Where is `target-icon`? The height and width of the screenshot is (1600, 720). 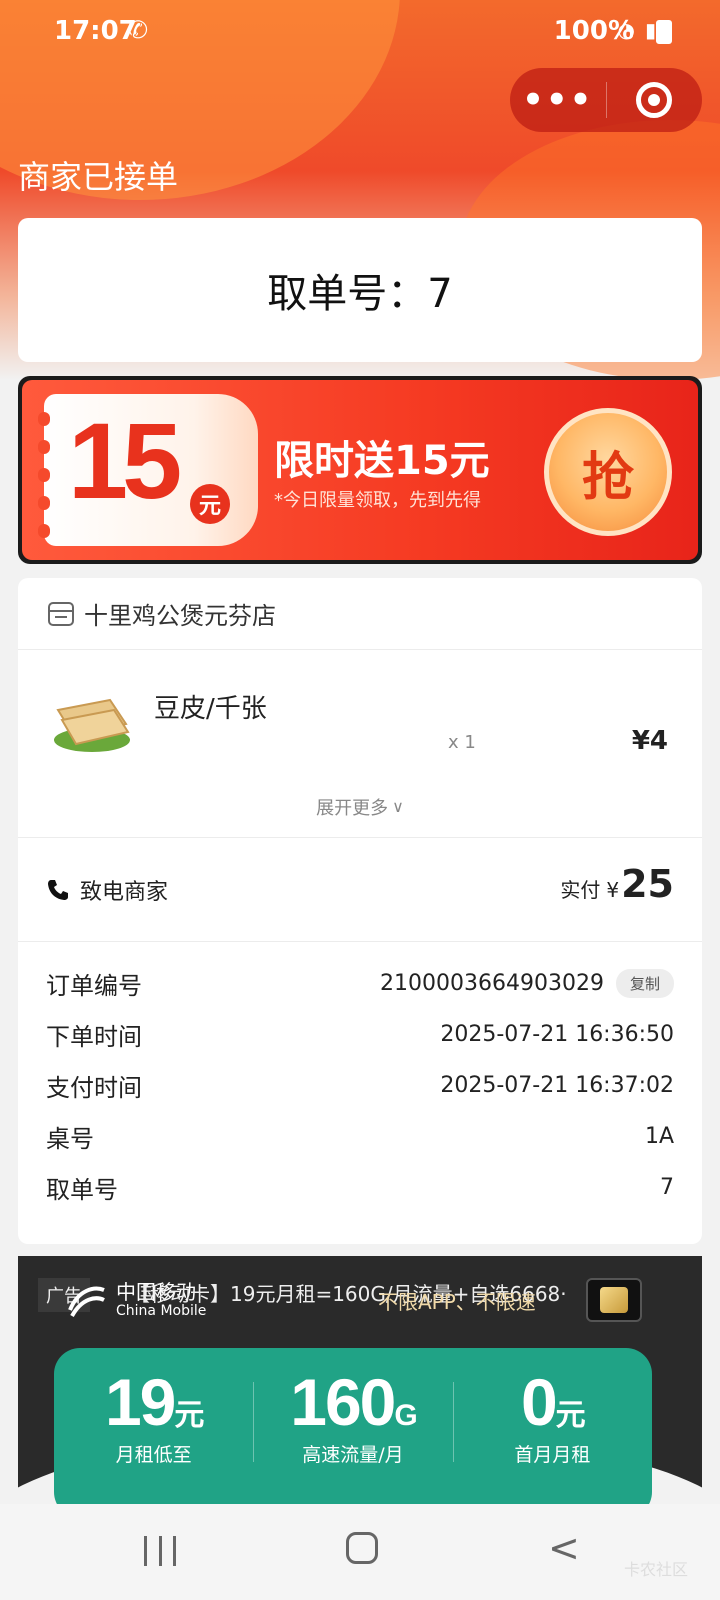 target-icon is located at coordinates (654, 100).